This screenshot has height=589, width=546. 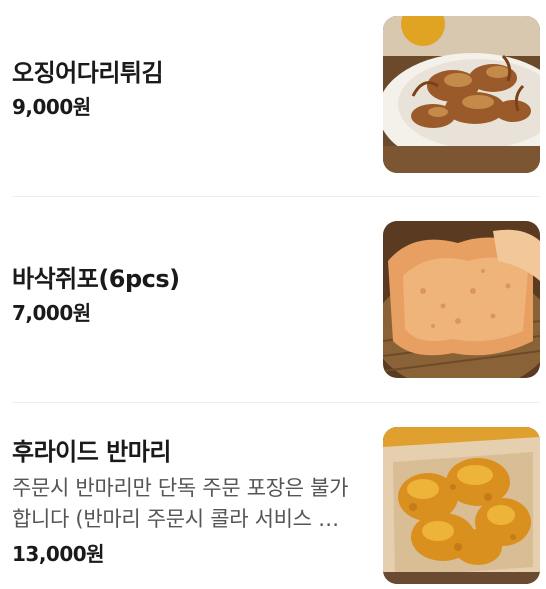 I want to click on menu-item-text: 바삭쥐포(6pcs) 7,000원, so click(x=187, y=295).